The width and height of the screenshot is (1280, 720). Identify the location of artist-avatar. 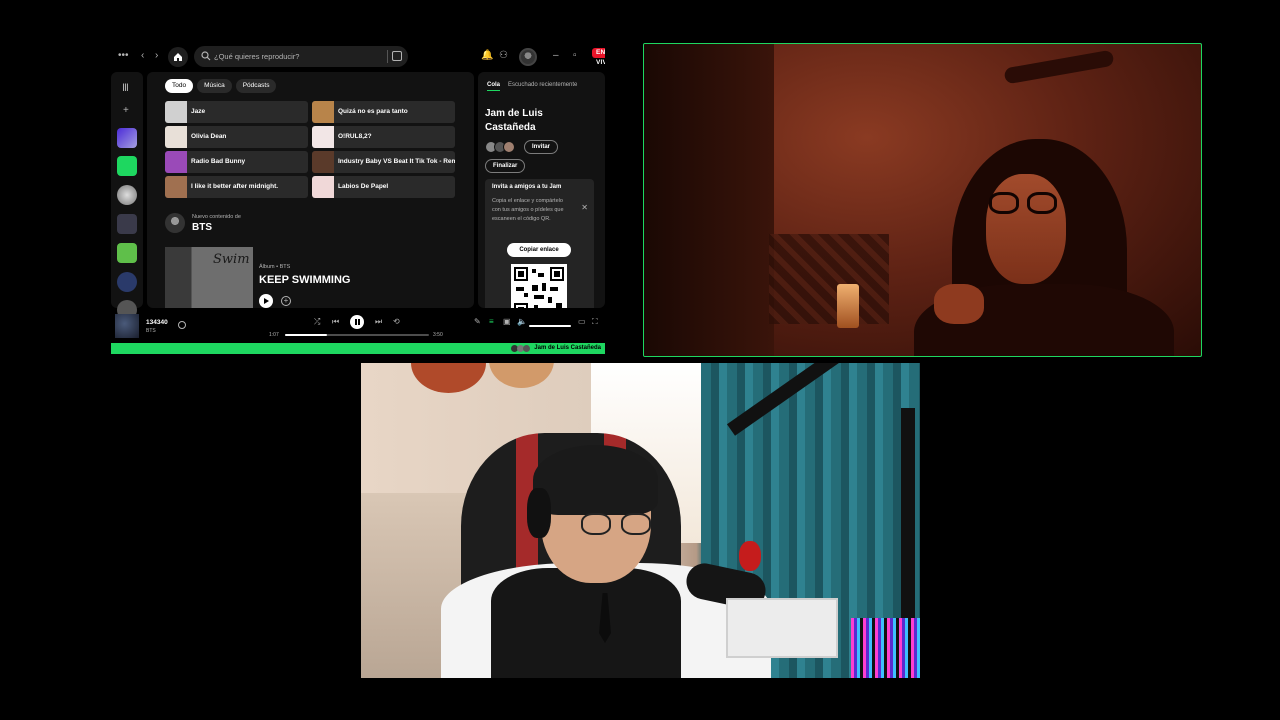
(175, 223).